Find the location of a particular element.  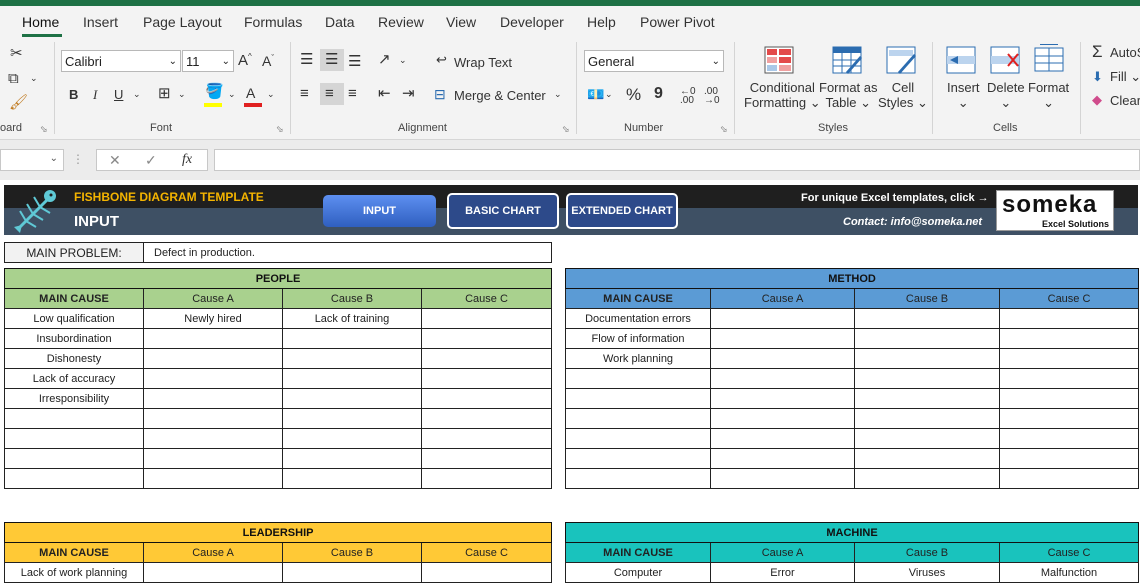

machine-cell: Malfunction is located at coordinates (1069, 572).